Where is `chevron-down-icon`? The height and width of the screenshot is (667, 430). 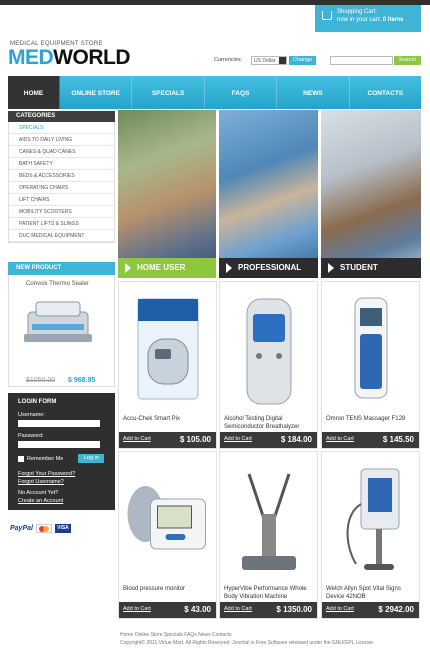 chevron-down-icon is located at coordinates (282, 60).